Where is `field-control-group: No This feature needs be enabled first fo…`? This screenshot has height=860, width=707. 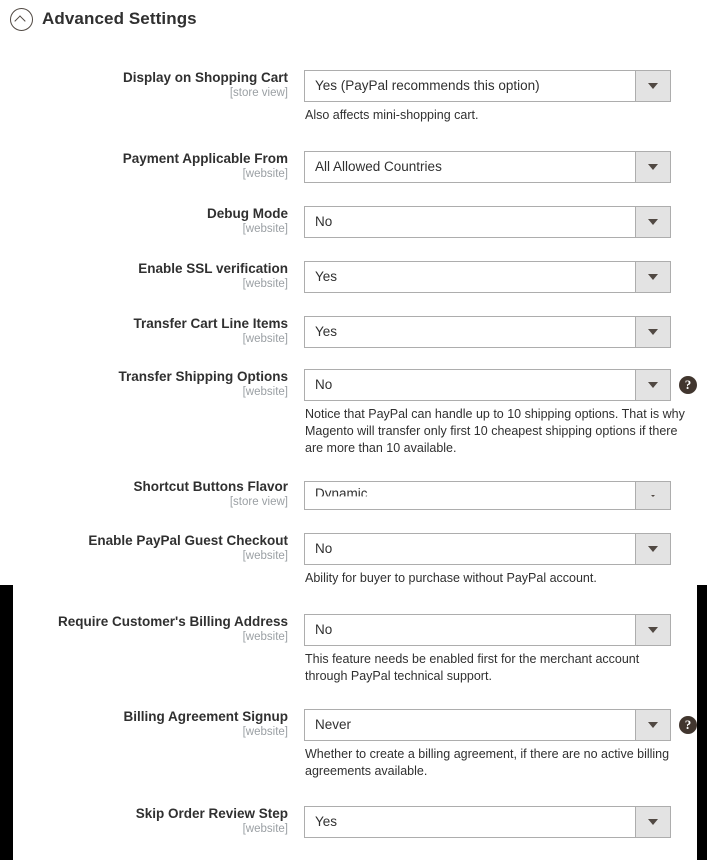
field-control-group: No This feature needs be enabled first fo… is located at coordinates (494, 649).